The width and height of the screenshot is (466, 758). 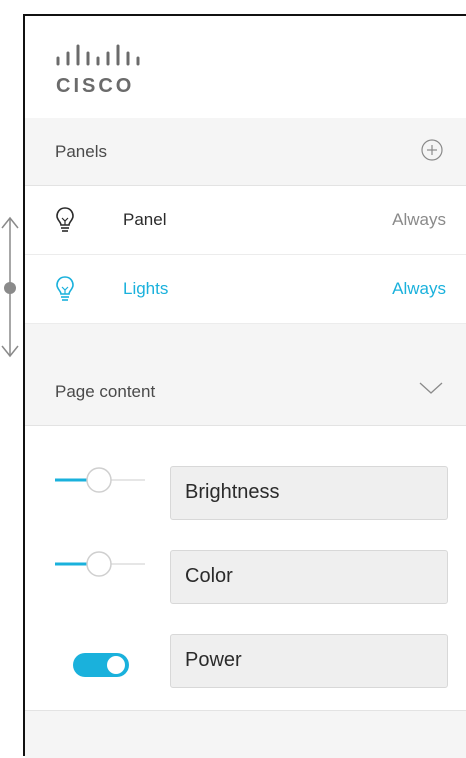 What do you see at coordinates (11, 287) in the screenshot?
I see `resize-handle` at bounding box center [11, 287].